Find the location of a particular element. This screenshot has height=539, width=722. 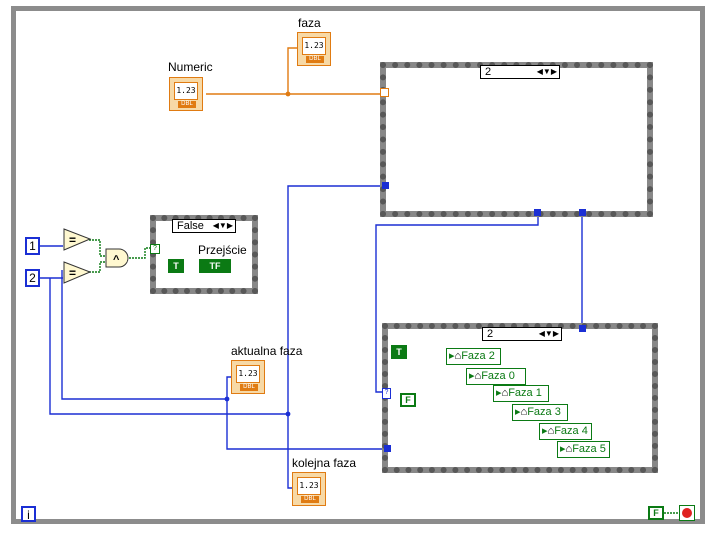

przejscie-indicator: TF is located at coordinates (215, 266).